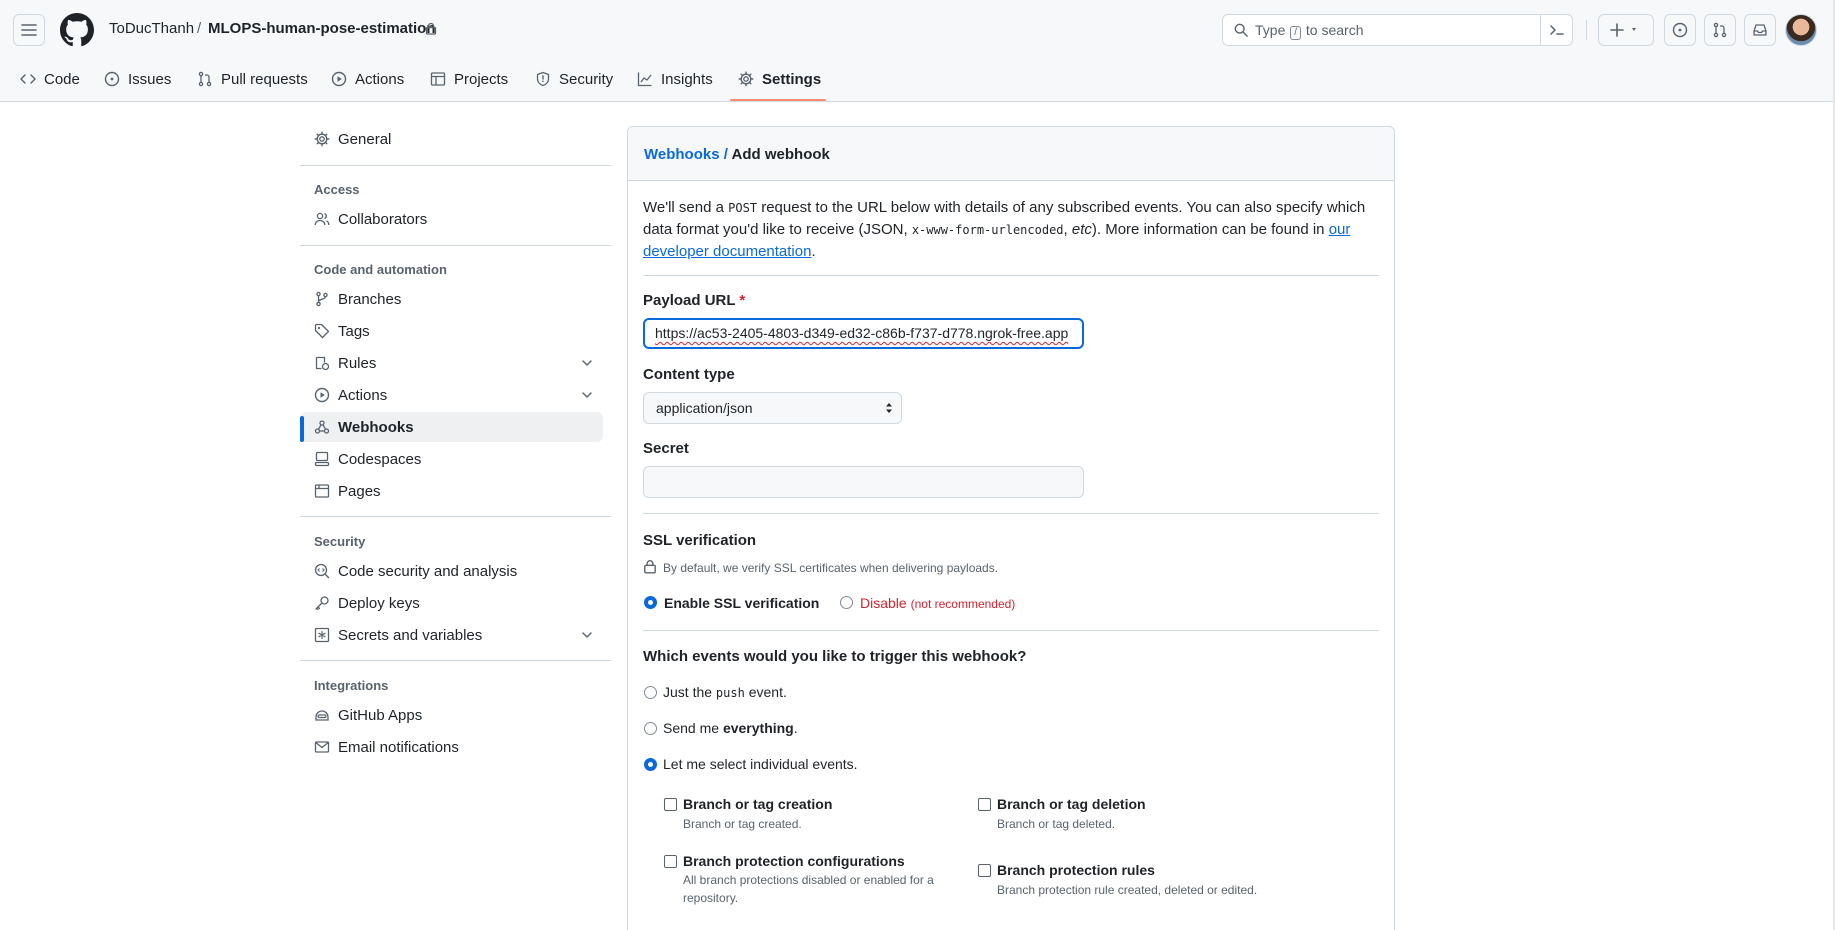 The image size is (1835, 930). Describe the element at coordinates (322, 491) in the screenshot. I see `browser-icon` at that location.